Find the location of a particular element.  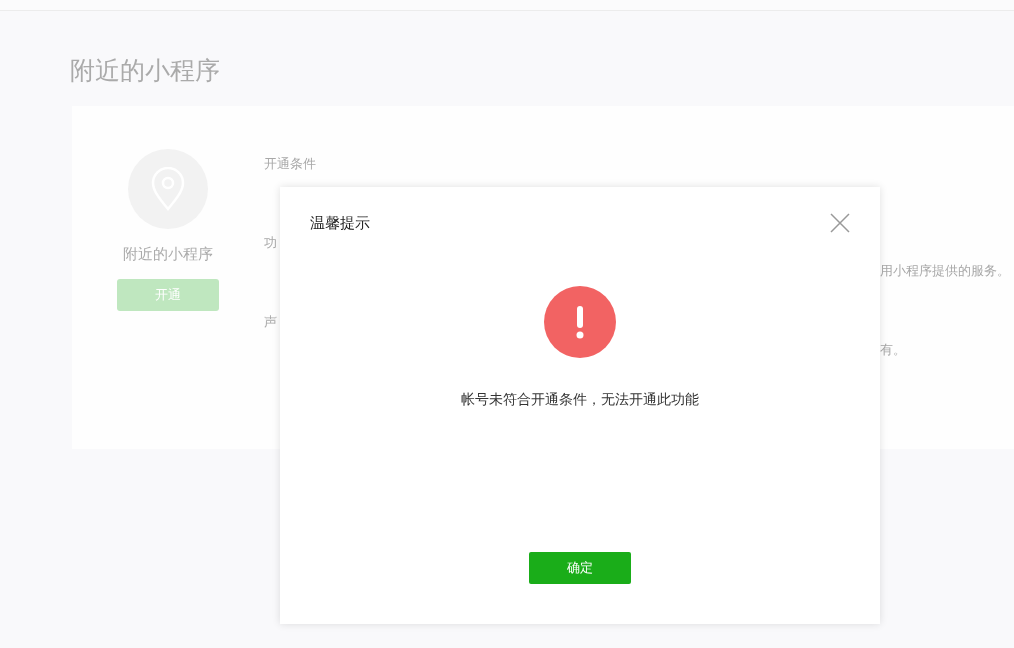

dialog-message: 帐号未符合开通条件，无法开通此功能 is located at coordinates (580, 400).